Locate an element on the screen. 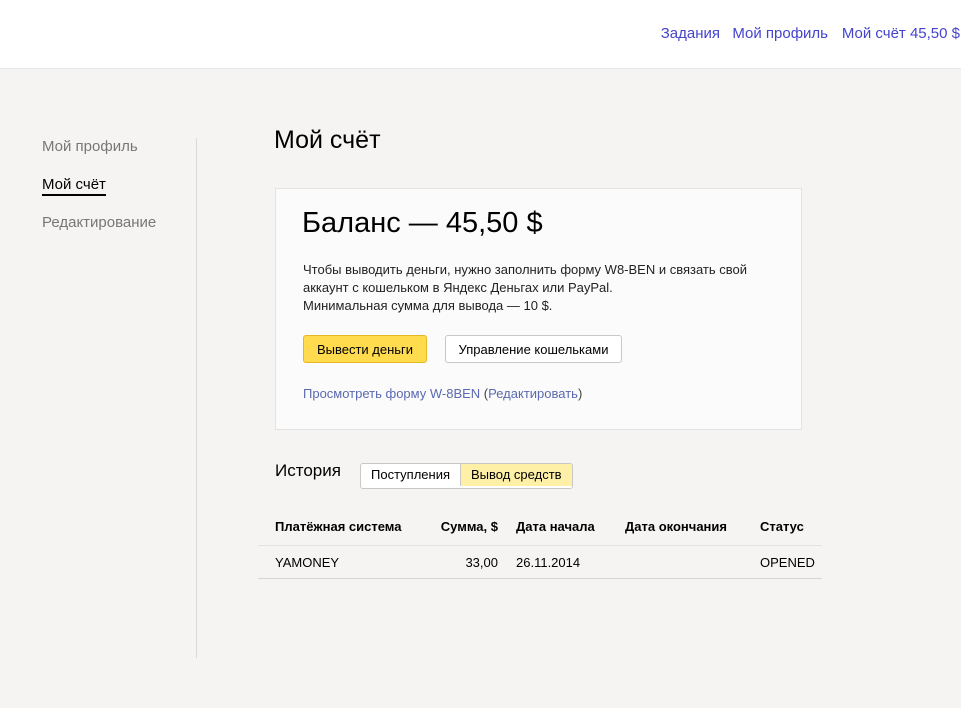 This screenshot has width=961, height=708. column-header-system: Платёжная система is located at coordinates (338, 526).